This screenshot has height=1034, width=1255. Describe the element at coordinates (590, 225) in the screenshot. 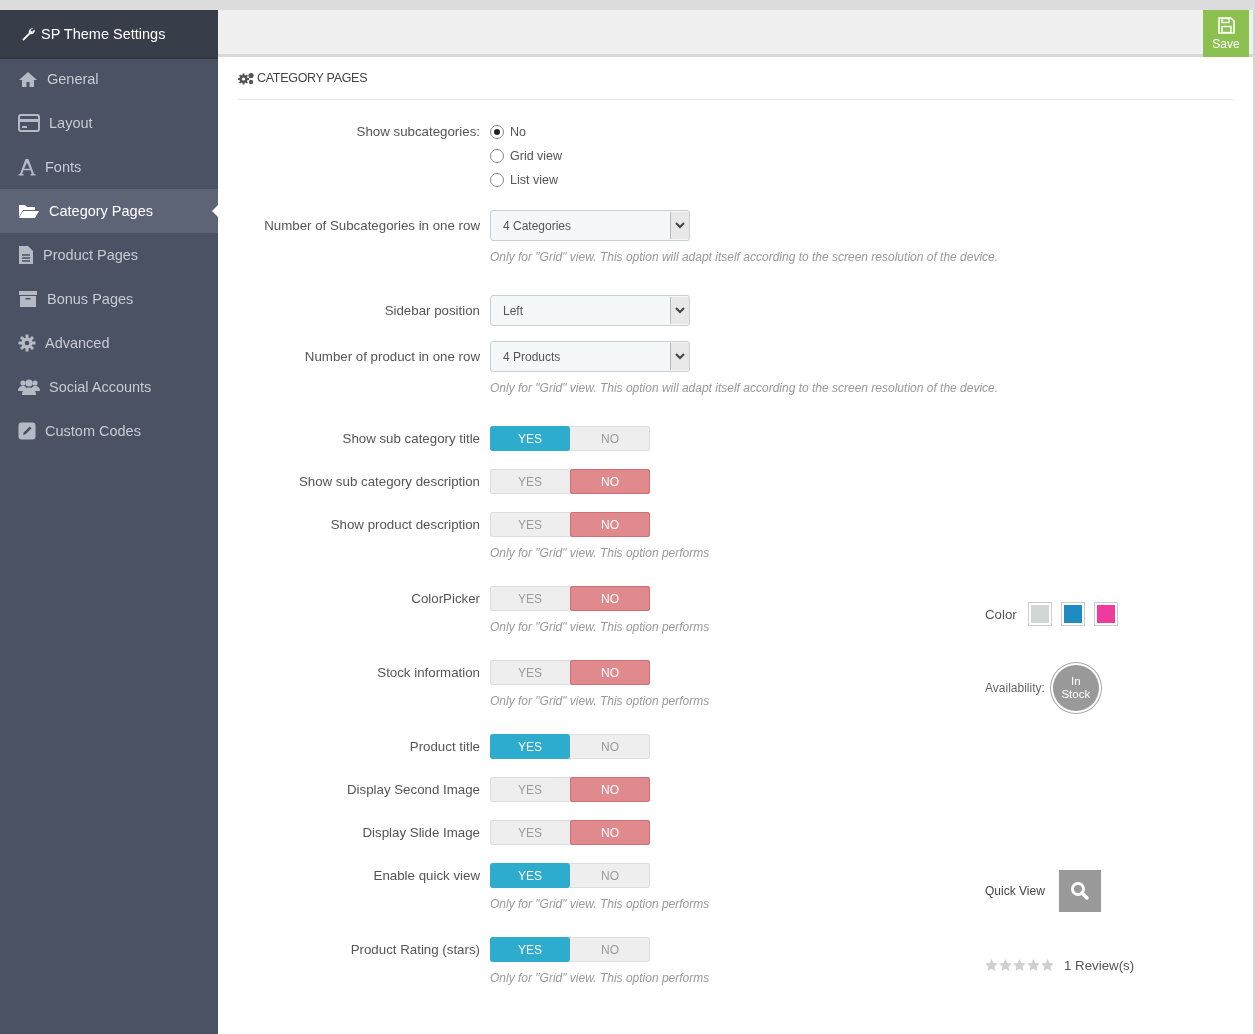

I see `dropdown: 4 Categories` at that location.